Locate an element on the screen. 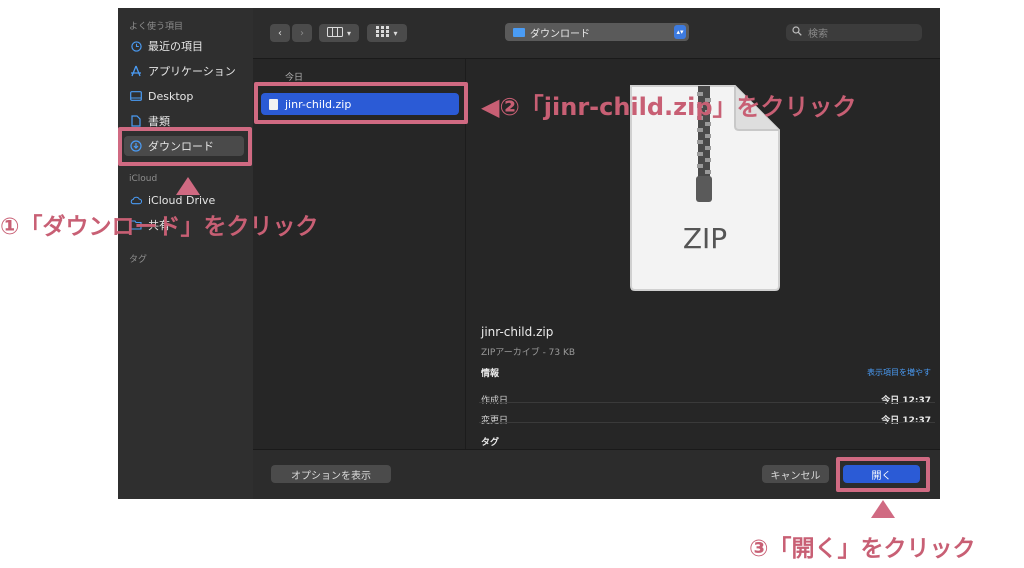  highlight-open-button is located at coordinates (883, 474).